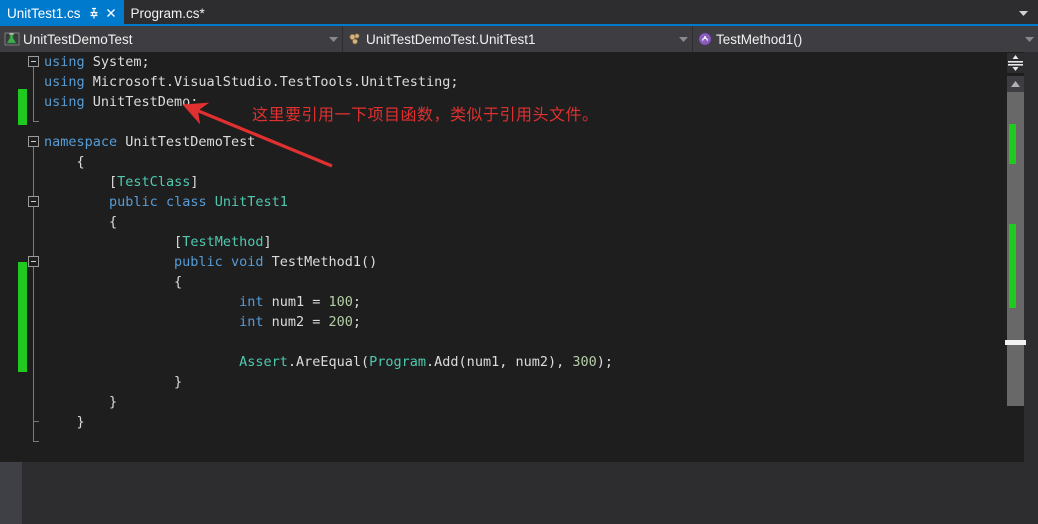 This screenshot has height=524, width=1038. What do you see at coordinates (605, 362) in the screenshot?
I see `code-token: );` at bounding box center [605, 362].